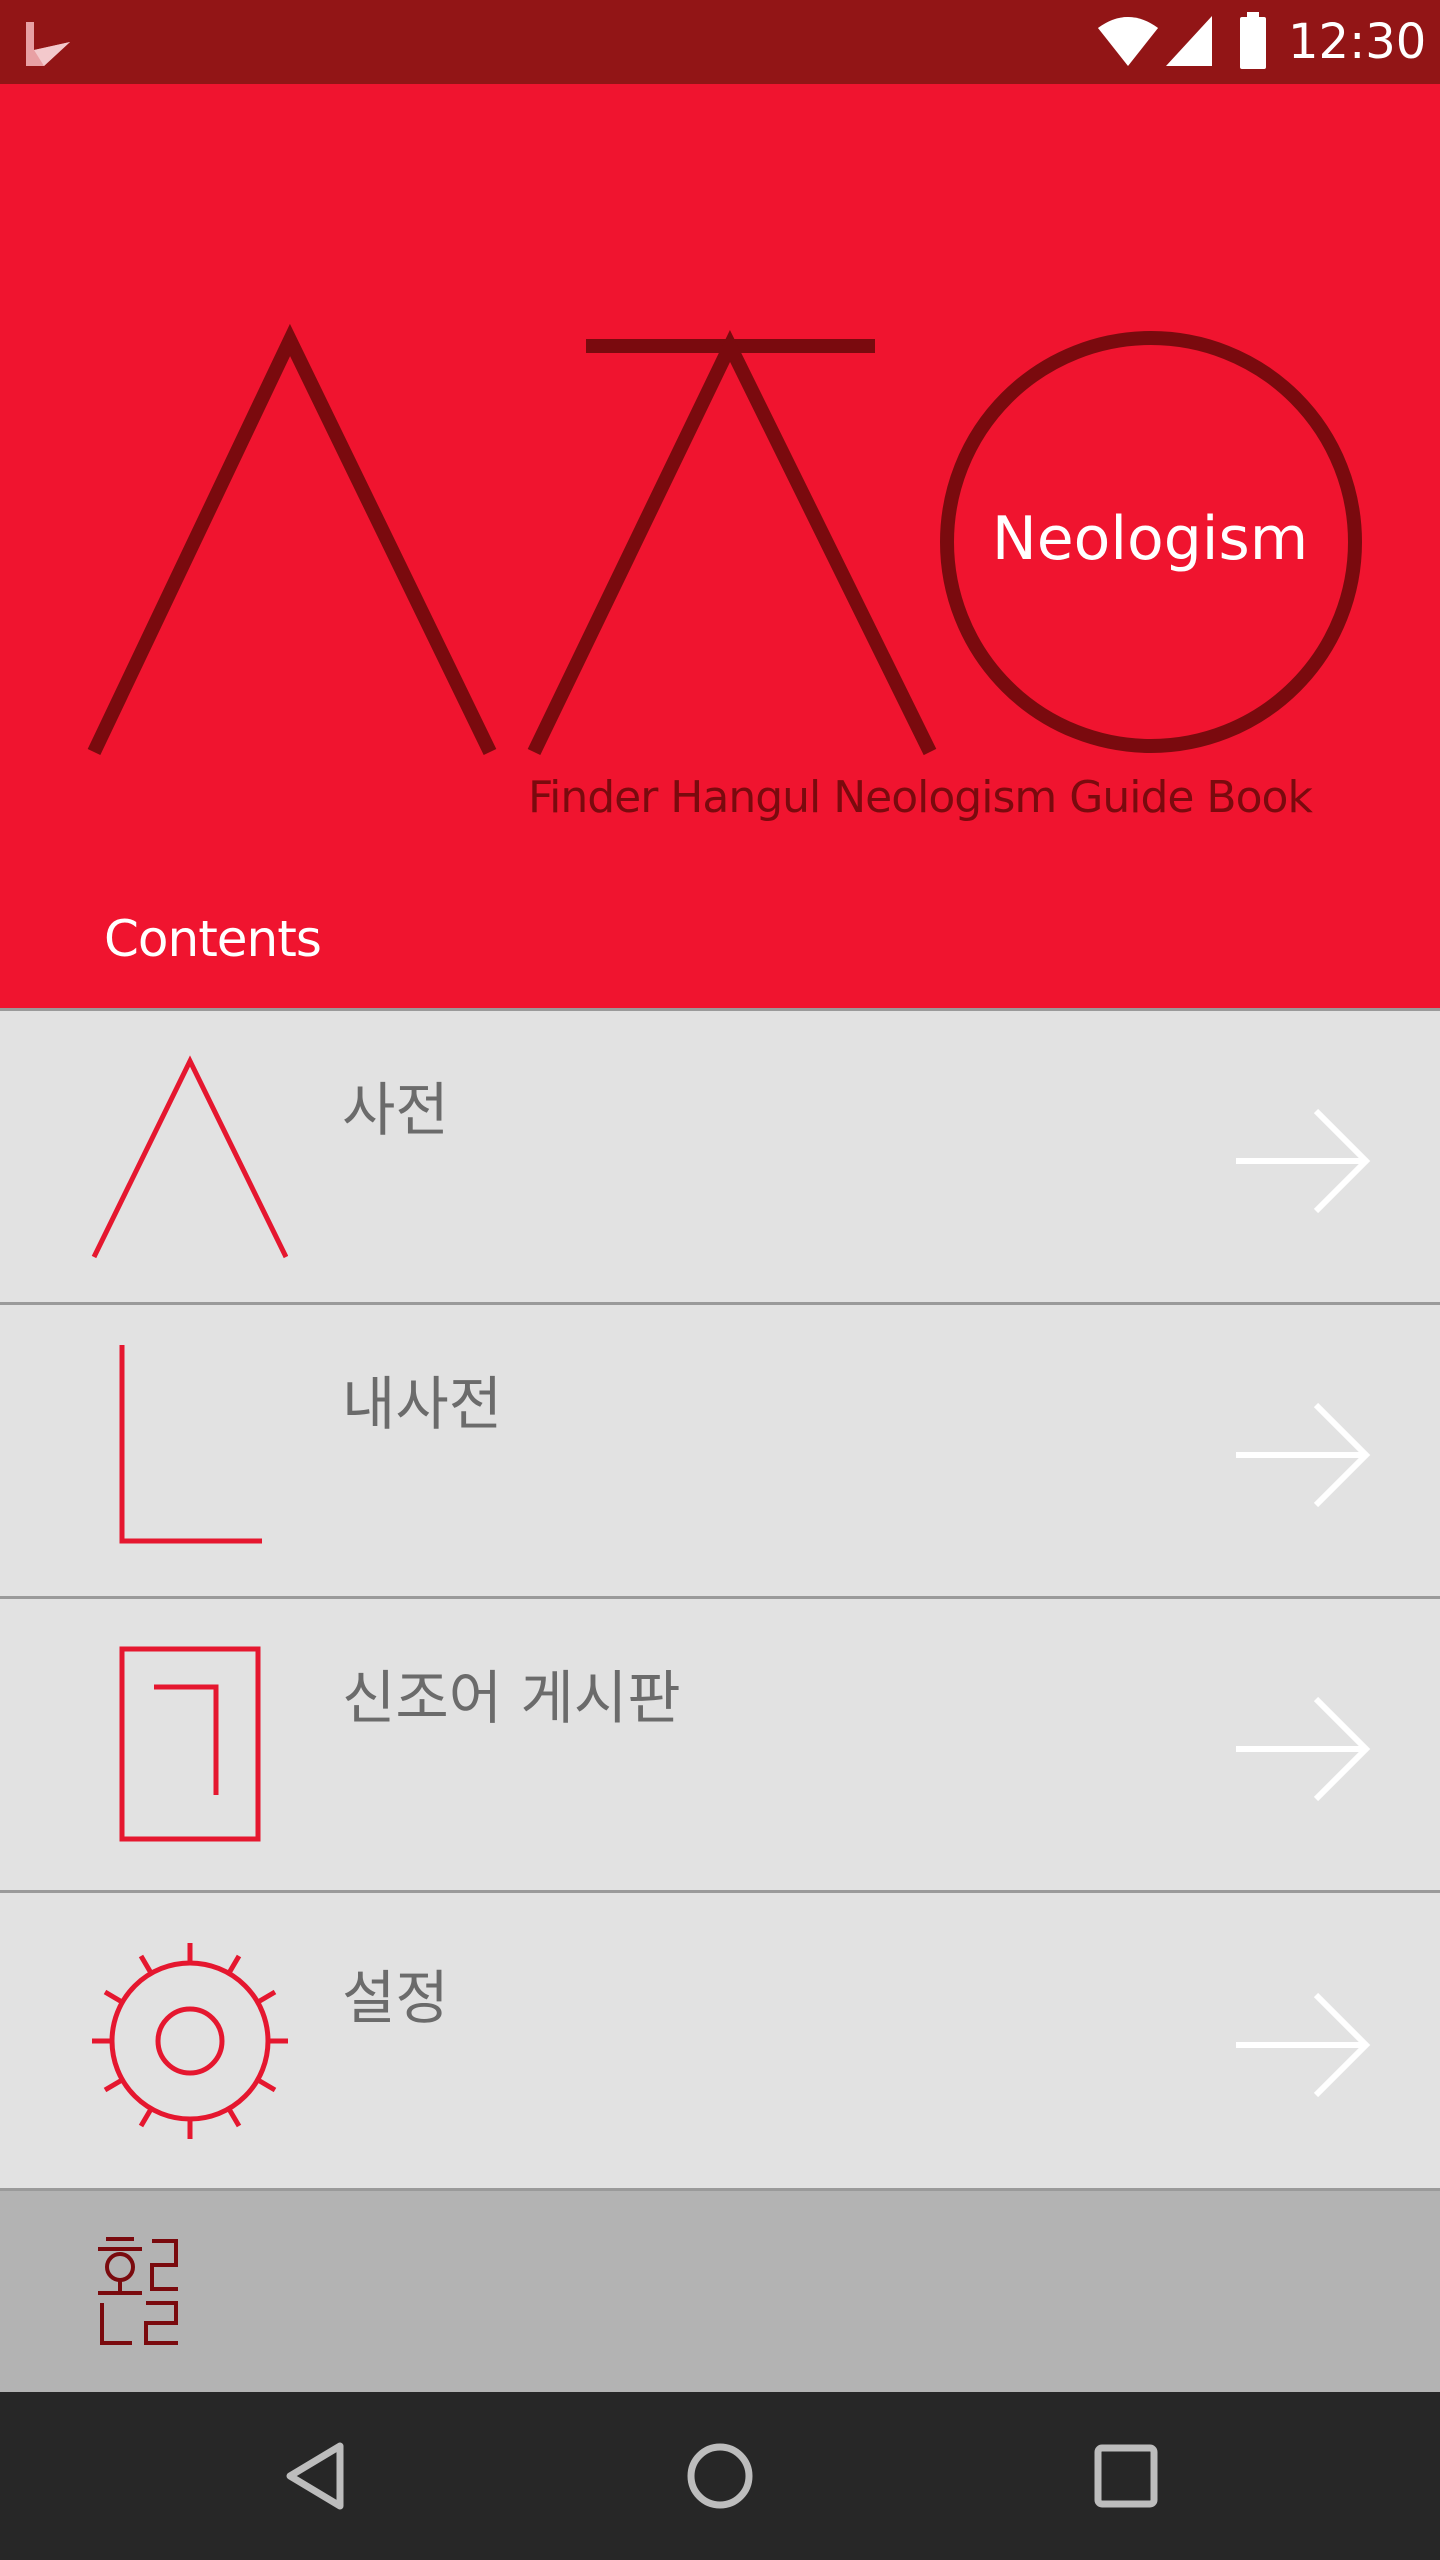 The image size is (1440, 2560). I want to click on back-icon, so click(316, 2478).